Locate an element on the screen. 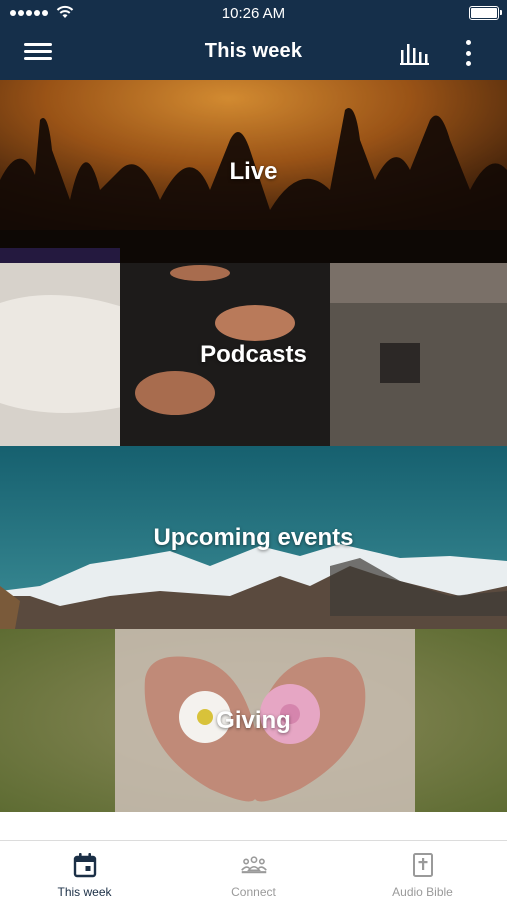  spacer is located at coordinates (253, 826).